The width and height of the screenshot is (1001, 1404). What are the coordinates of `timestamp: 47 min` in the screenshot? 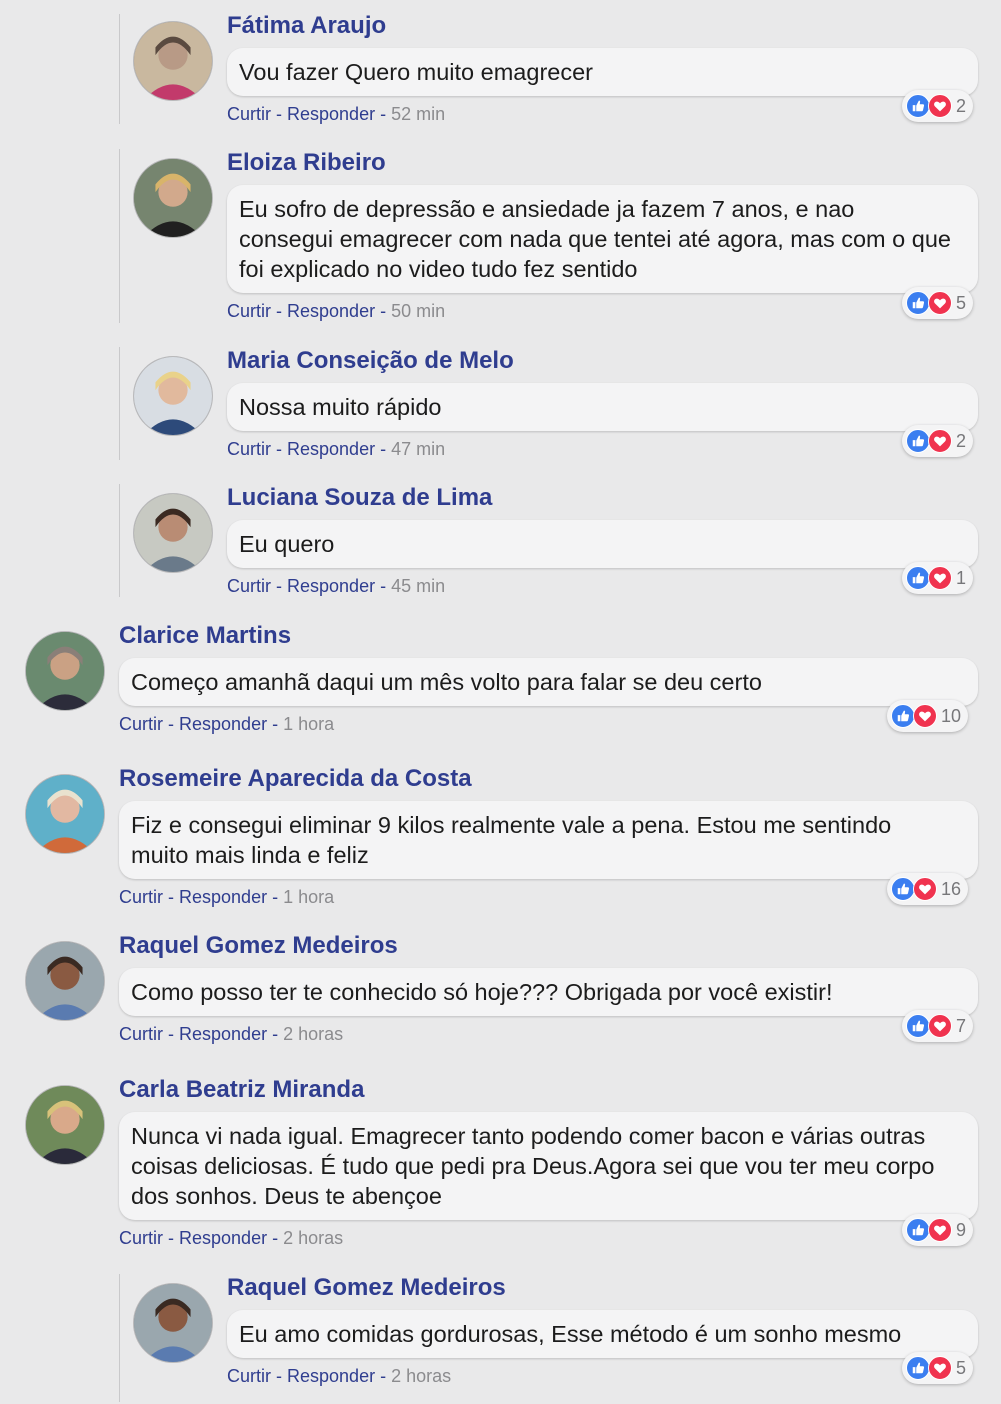 It's located at (418, 449).